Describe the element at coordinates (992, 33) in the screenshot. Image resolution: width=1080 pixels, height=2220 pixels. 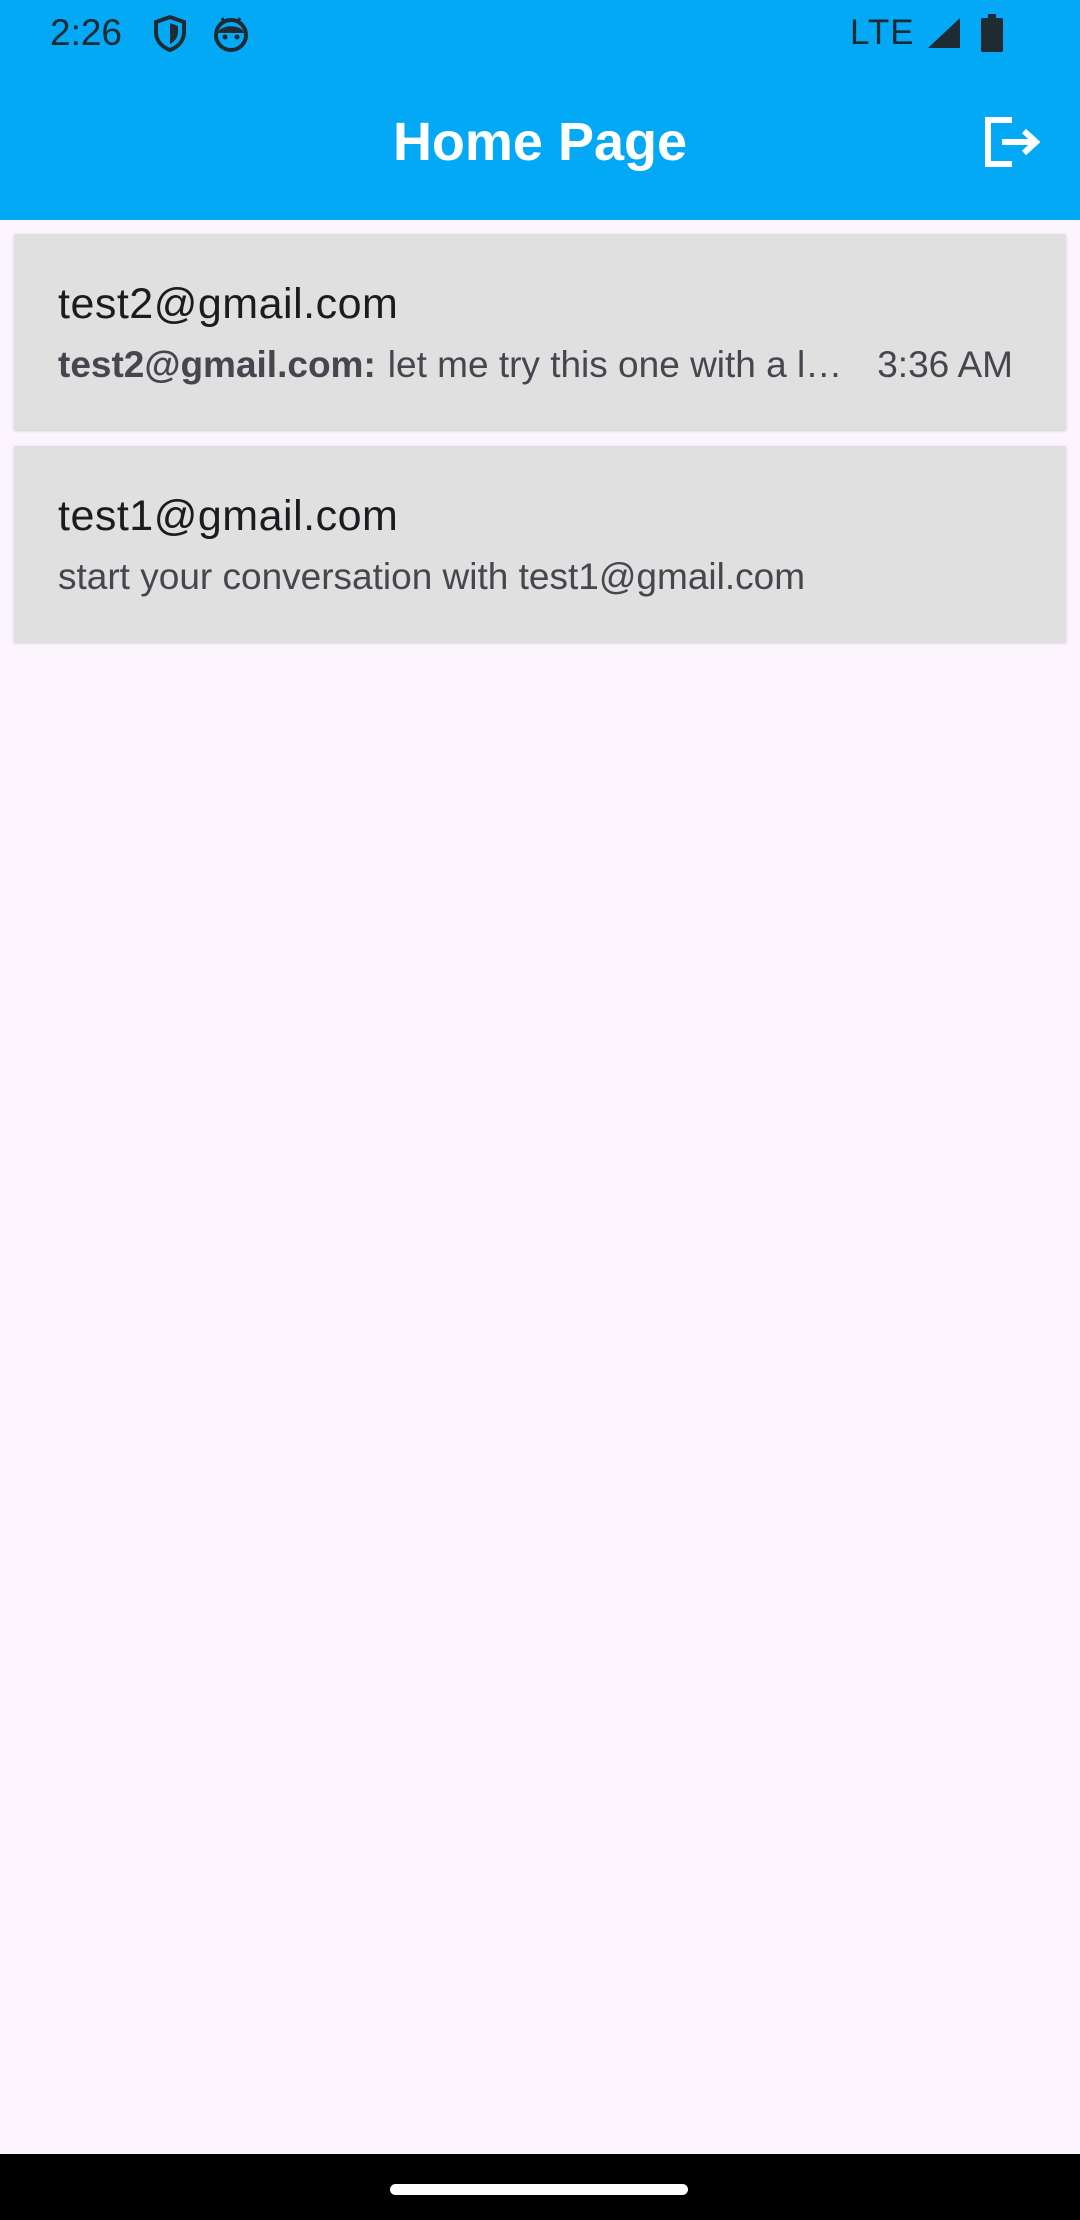
I see `battery-icon` at that location.